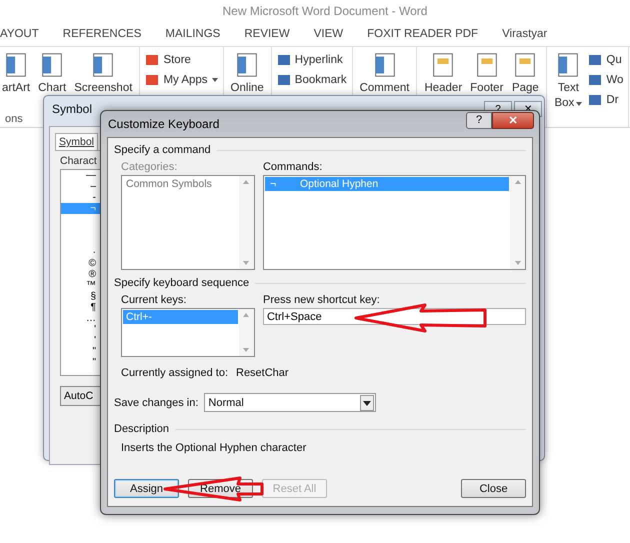 This screenshot has height=543, width=630. Describe the element at coordinates (214, 448) in the screenshot. I see `description-text: Inserts the Optional Hyphen character` at that location.